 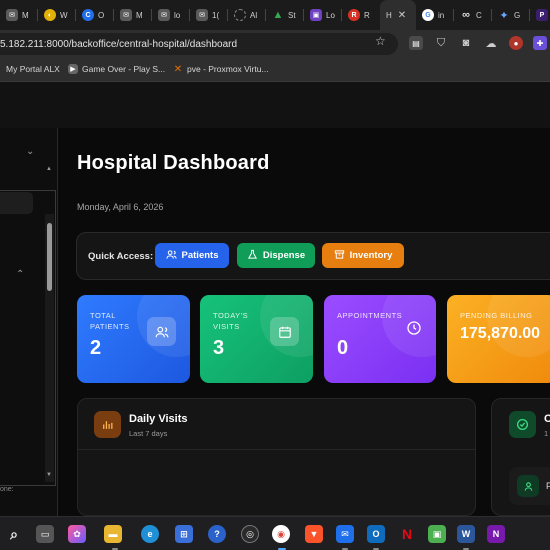 What do you see at coordinates (278, 15) in the screenshot?
I see `drive-icon: ▲` at bounding box center [278, 15].